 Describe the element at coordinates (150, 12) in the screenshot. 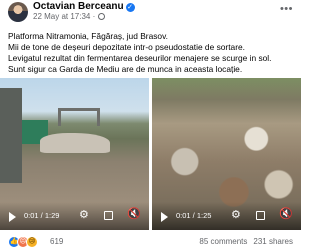

I see `post-header: Octavian Berceanu ✓ 22 May at 17:34 · •••` at that location.